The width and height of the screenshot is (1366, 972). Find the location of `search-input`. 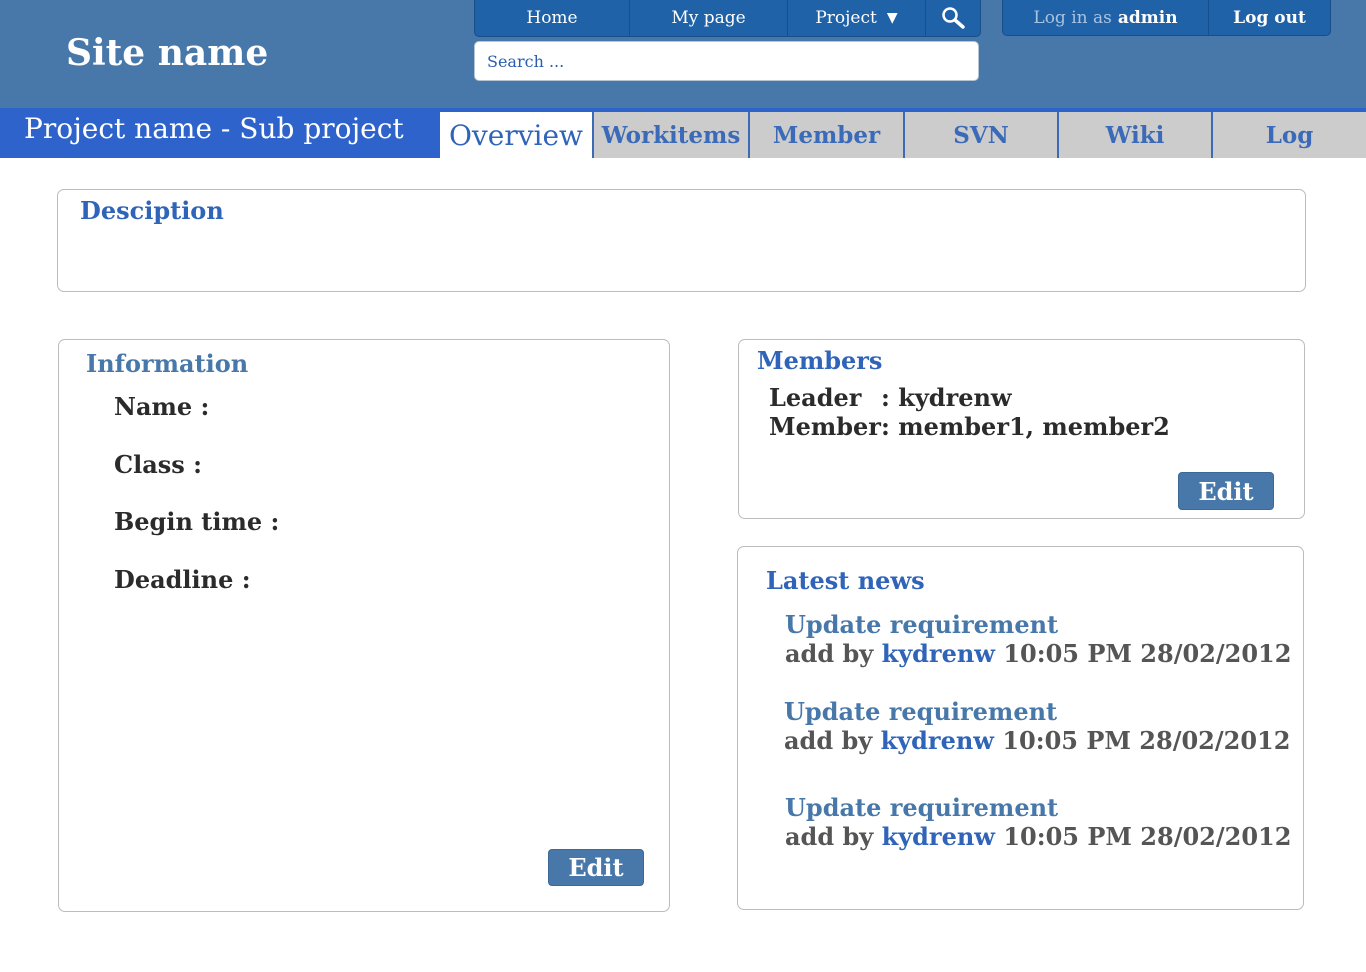

search-input is located at coordinates (726, 61).